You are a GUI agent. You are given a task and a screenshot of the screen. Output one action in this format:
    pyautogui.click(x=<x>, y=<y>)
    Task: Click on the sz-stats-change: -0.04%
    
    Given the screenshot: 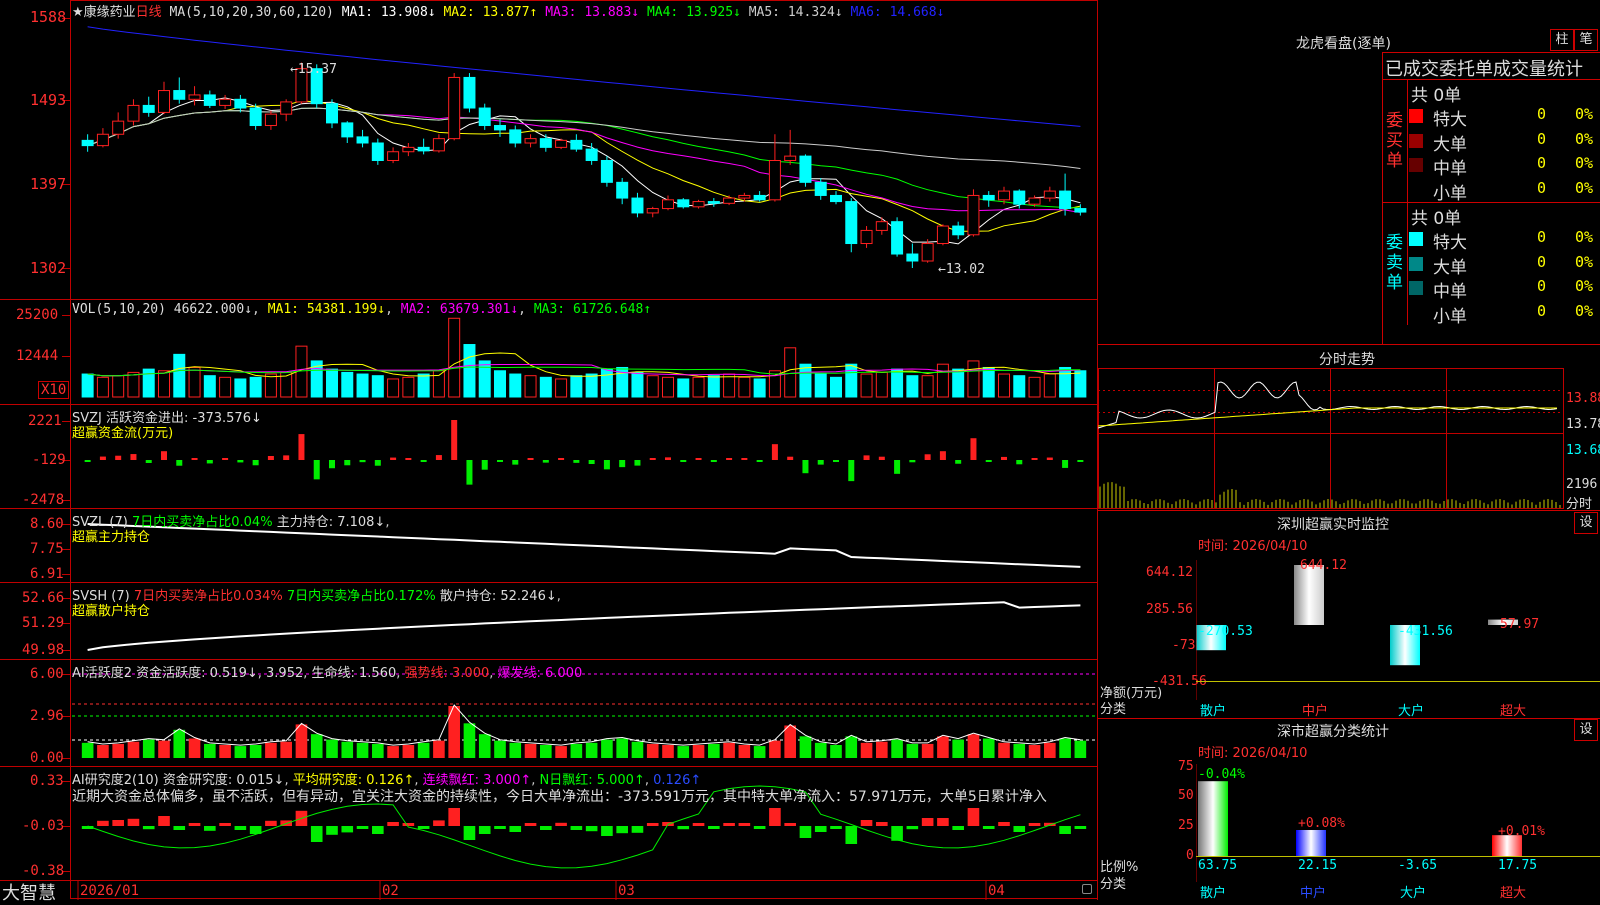 What is the action you would take?
    pyautogui.click(x=1221, y=774)
    